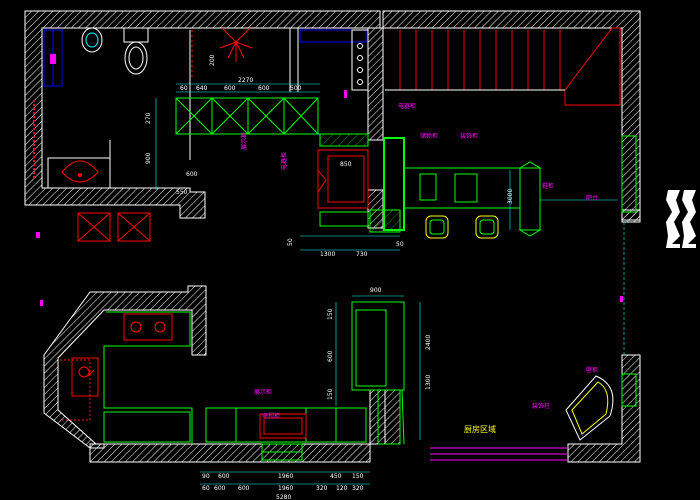 The width and height of the screenshot is (700, 500). Describe the element at coordinates (342, 488) in the screenshot. I see `dim-bot2-5: 120` at that location.